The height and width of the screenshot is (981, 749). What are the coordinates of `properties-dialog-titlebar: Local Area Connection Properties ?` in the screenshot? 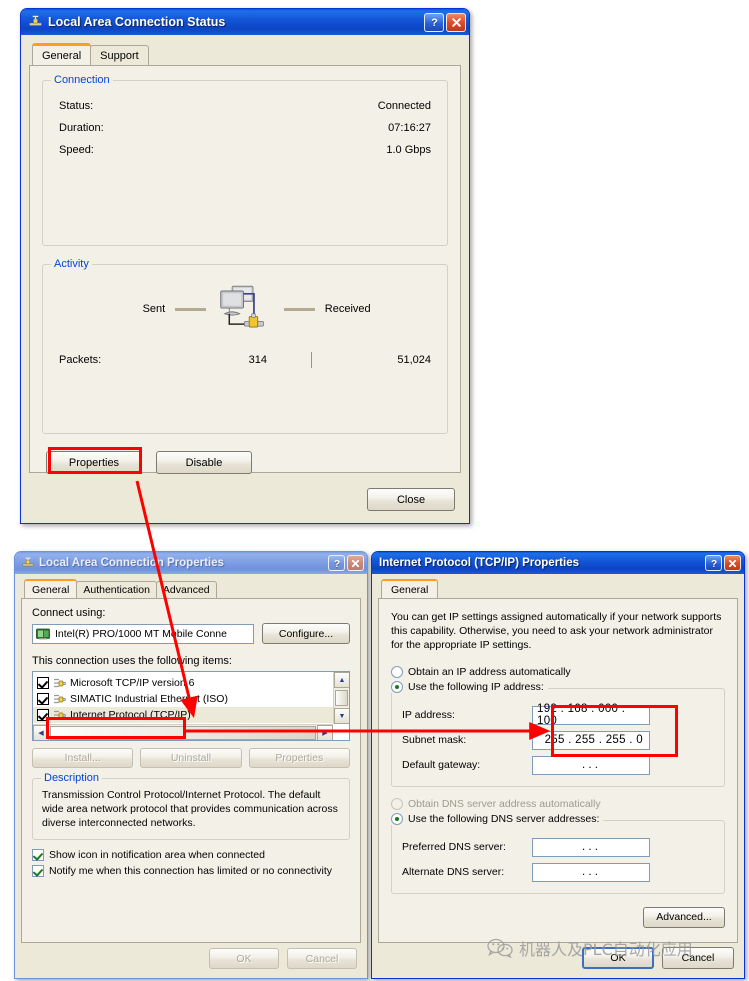 It's located at (191, 563).